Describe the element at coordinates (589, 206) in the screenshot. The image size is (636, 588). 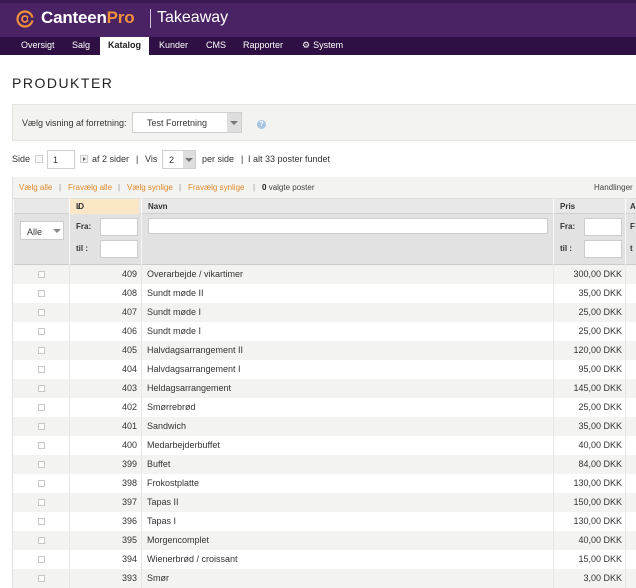
I see `header-price: Pris` at that location.